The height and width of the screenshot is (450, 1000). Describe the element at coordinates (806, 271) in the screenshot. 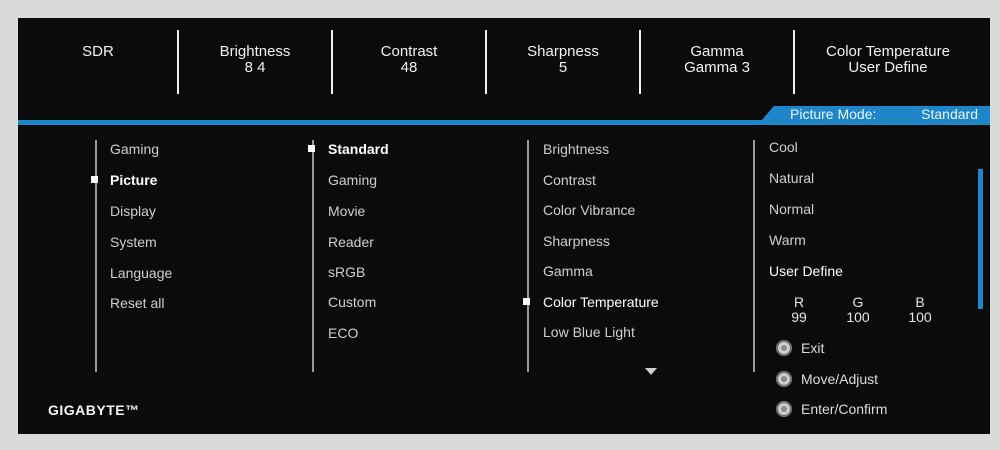

I see `temp-item-user-define: User Define` at that location.